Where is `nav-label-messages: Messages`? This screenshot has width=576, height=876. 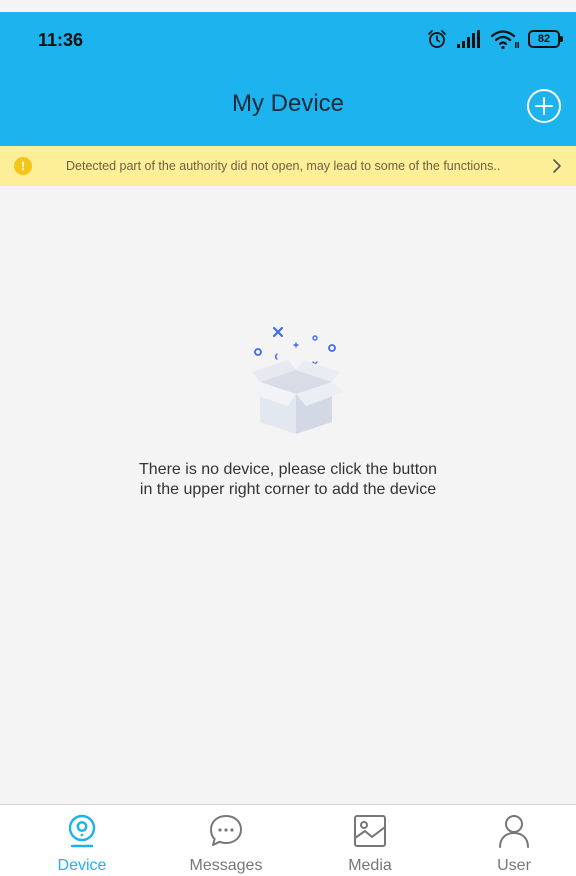 nav-label-messages: Messages is located at coordinates (226, 865).